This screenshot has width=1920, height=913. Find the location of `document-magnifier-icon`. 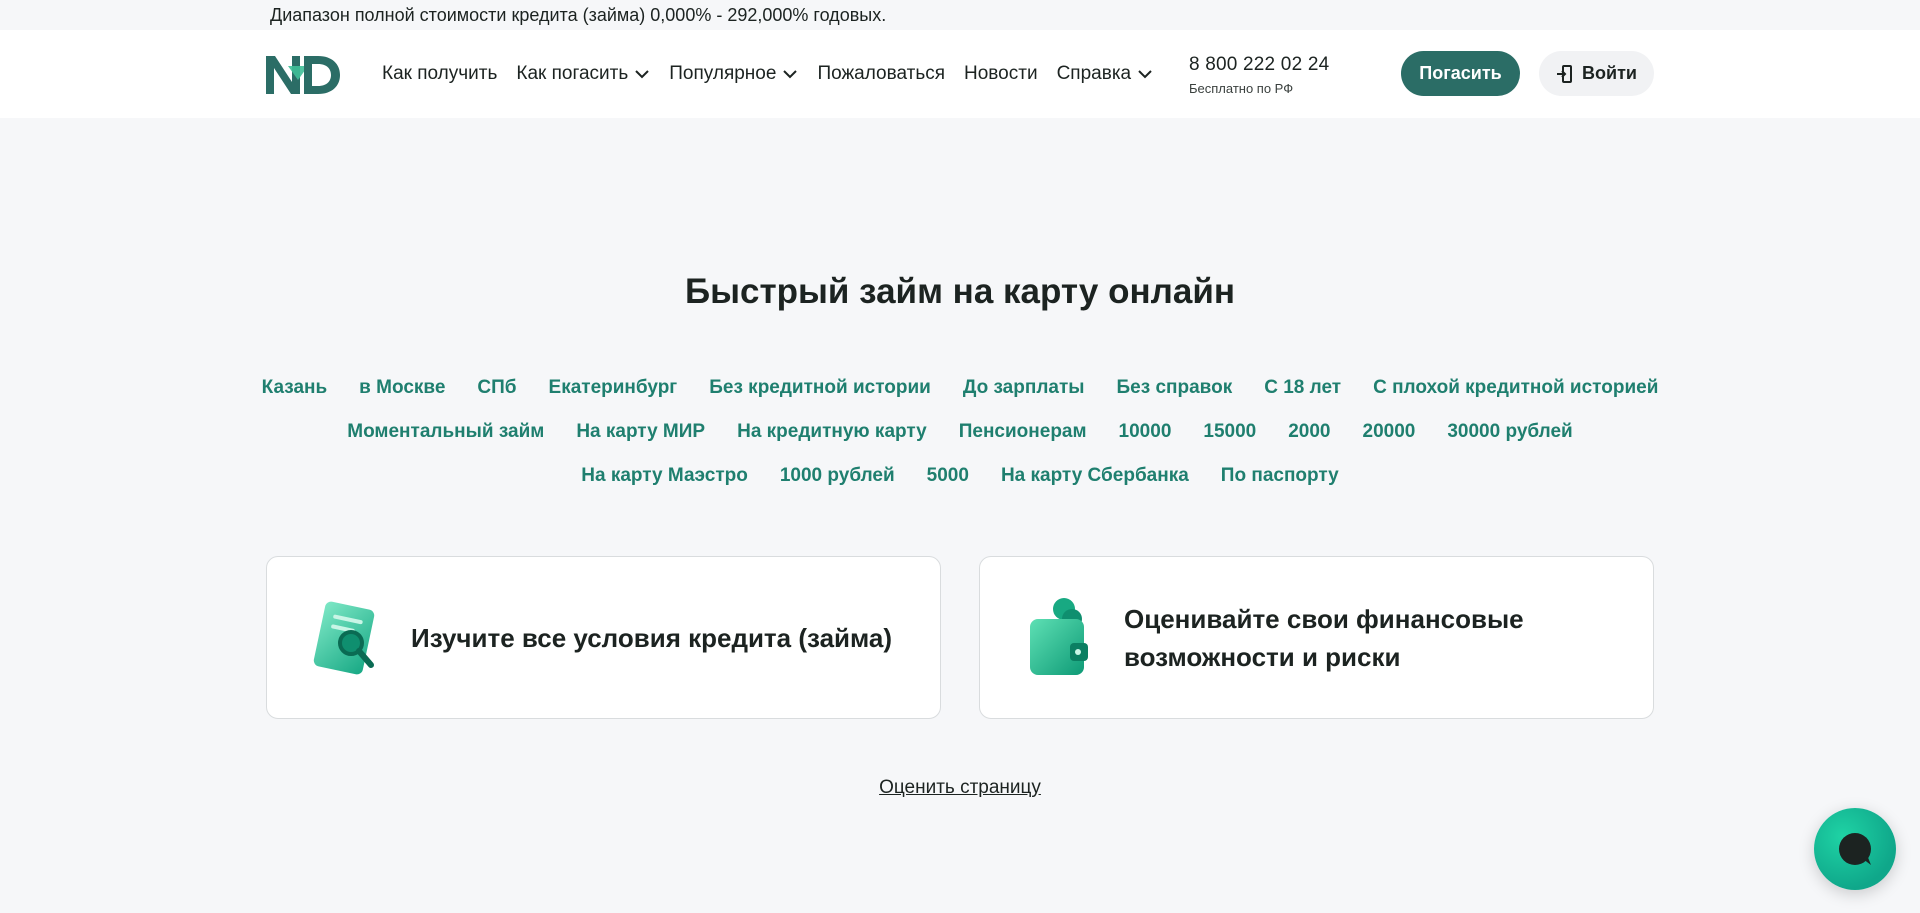

document-magnifier-icon is located at coordinates (344, 637).